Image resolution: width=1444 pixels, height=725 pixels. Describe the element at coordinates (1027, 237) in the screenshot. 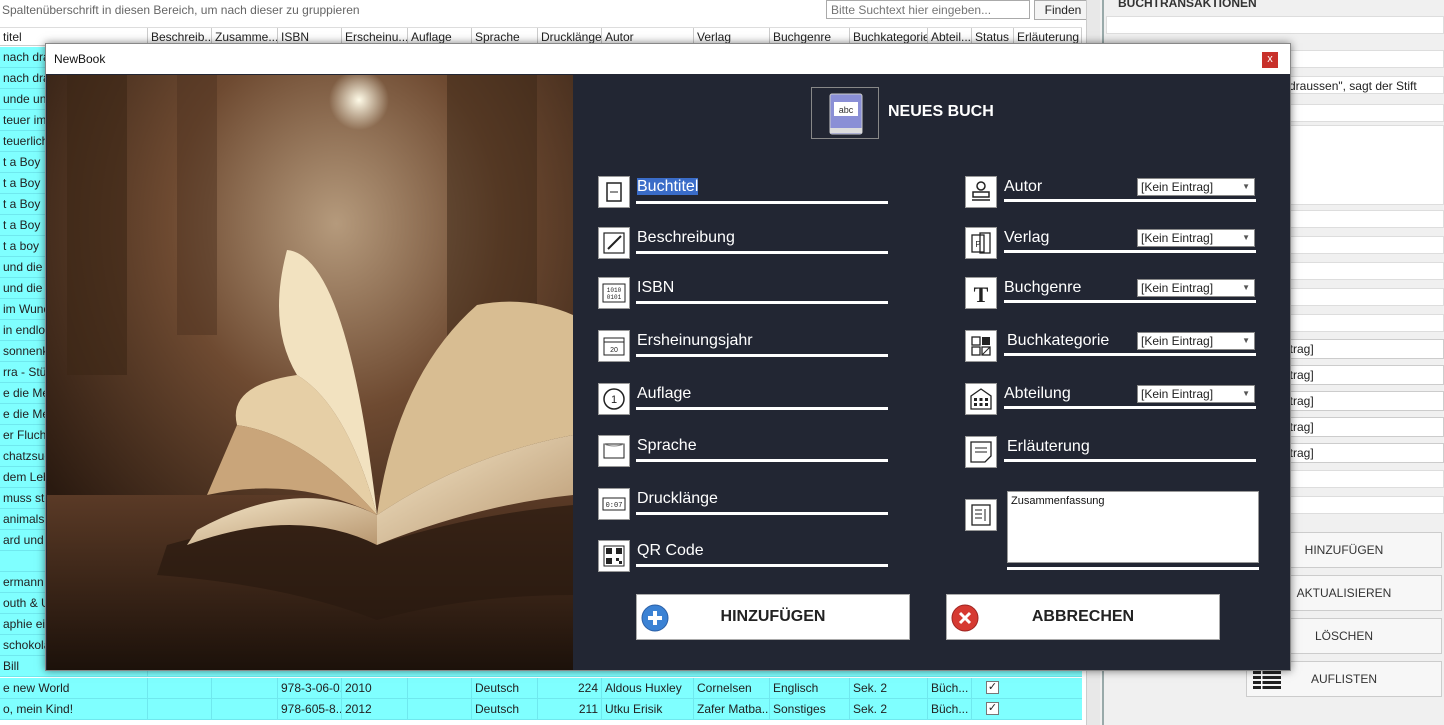

I see `publisher-label: Verlag` at that location.